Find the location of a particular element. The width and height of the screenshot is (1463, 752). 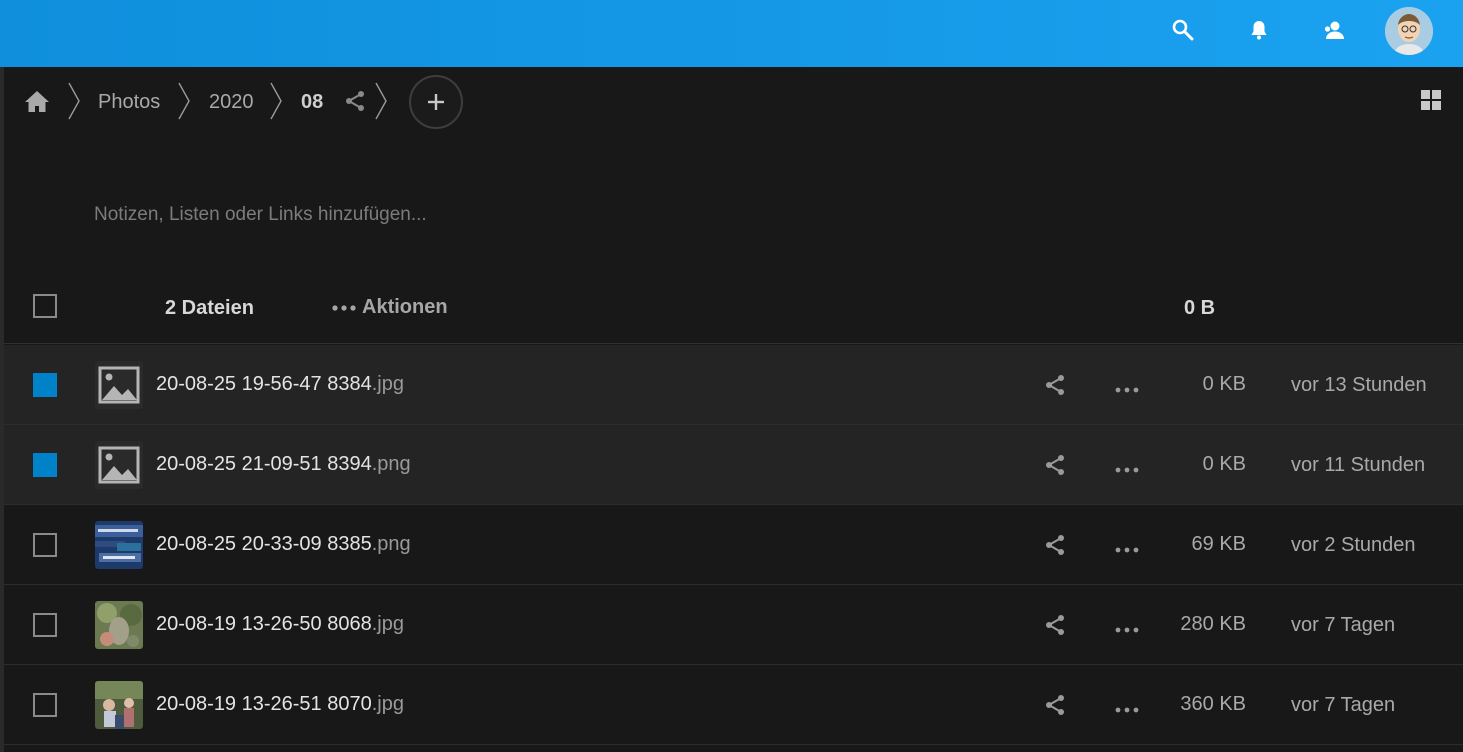

add-new-button is located at coordinates (436, 102).